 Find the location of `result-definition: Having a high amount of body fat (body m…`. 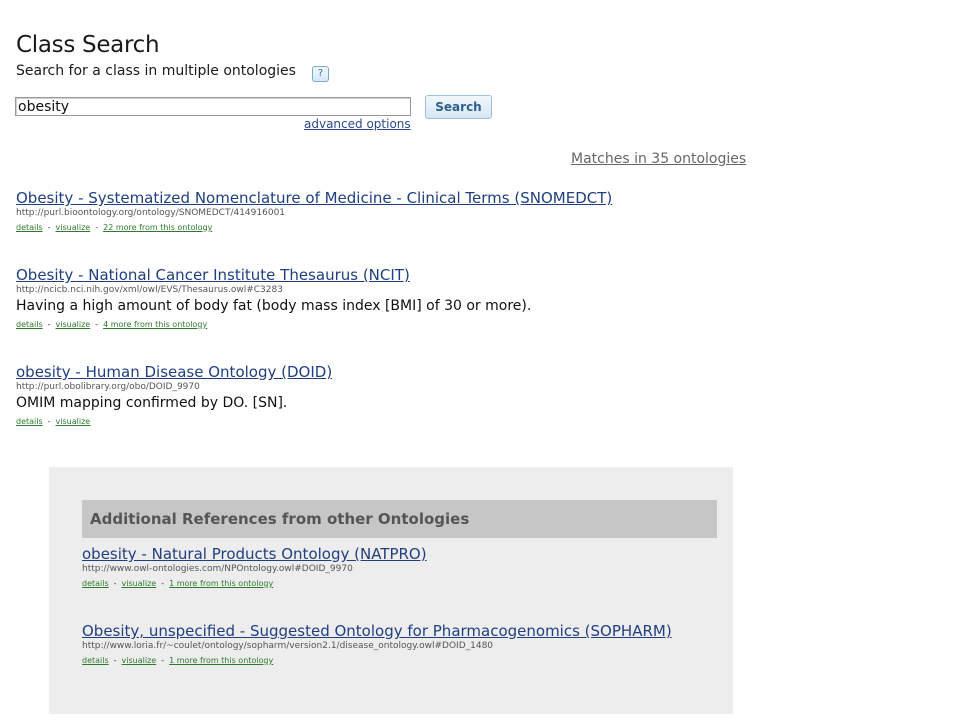

result-definition: Having a high amount of body fat (body m… is located at coordinates (274, 306).